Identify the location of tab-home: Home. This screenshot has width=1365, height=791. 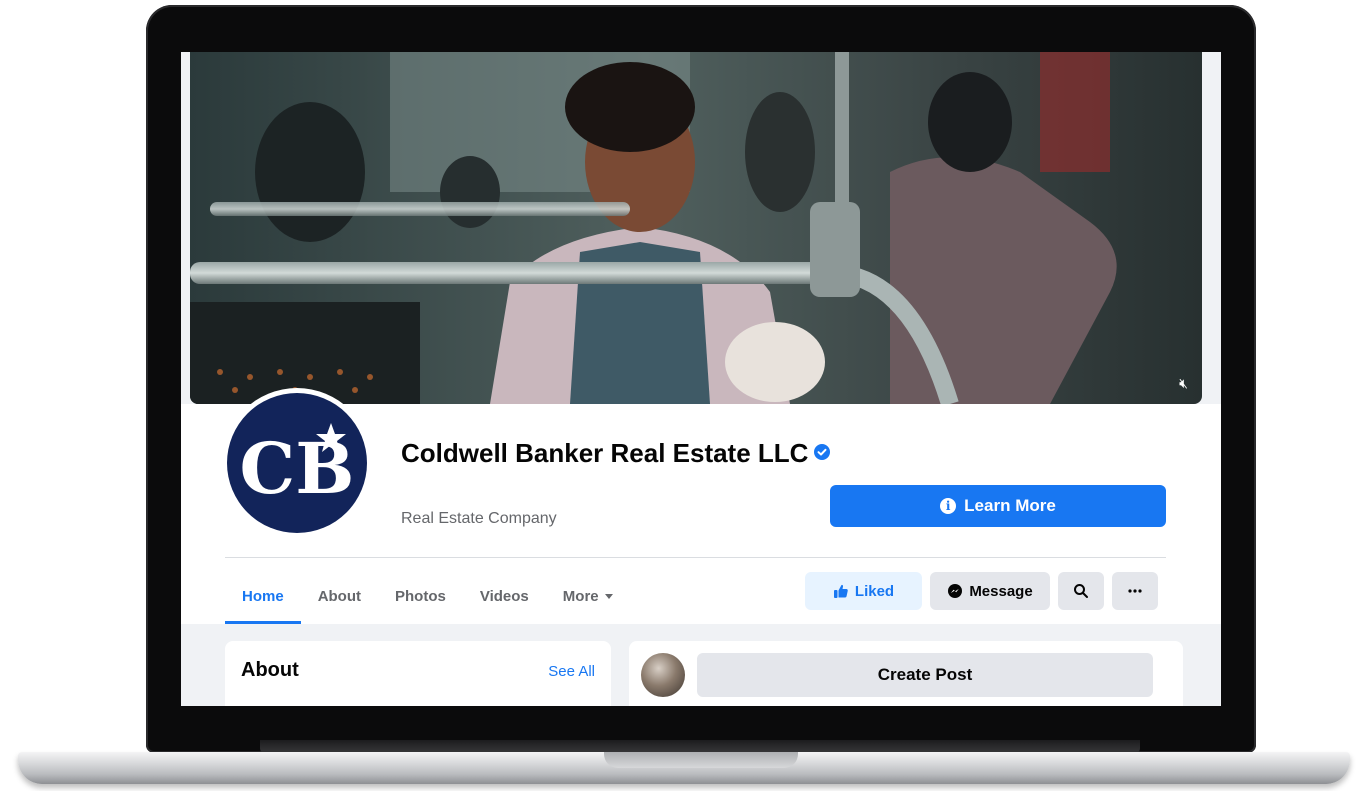
(263, 598).